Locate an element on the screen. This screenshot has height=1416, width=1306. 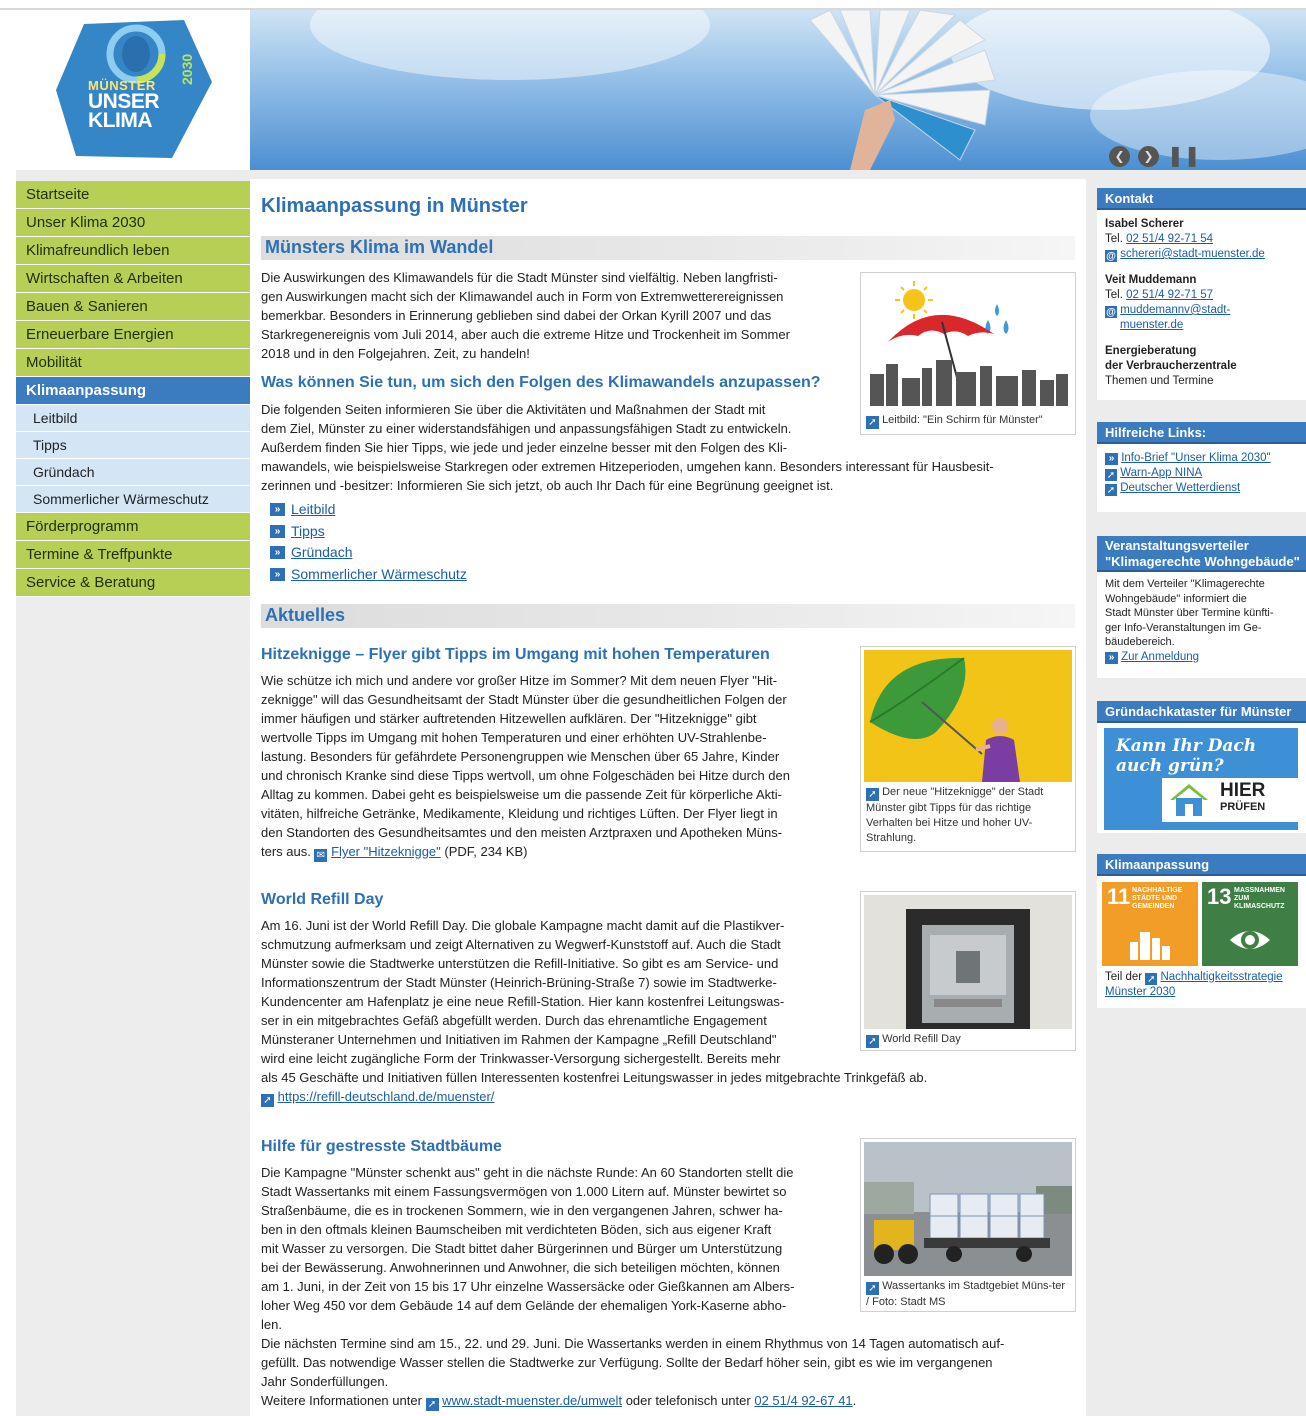
section-title: Aktuelles is located at coordinates (305, 615).